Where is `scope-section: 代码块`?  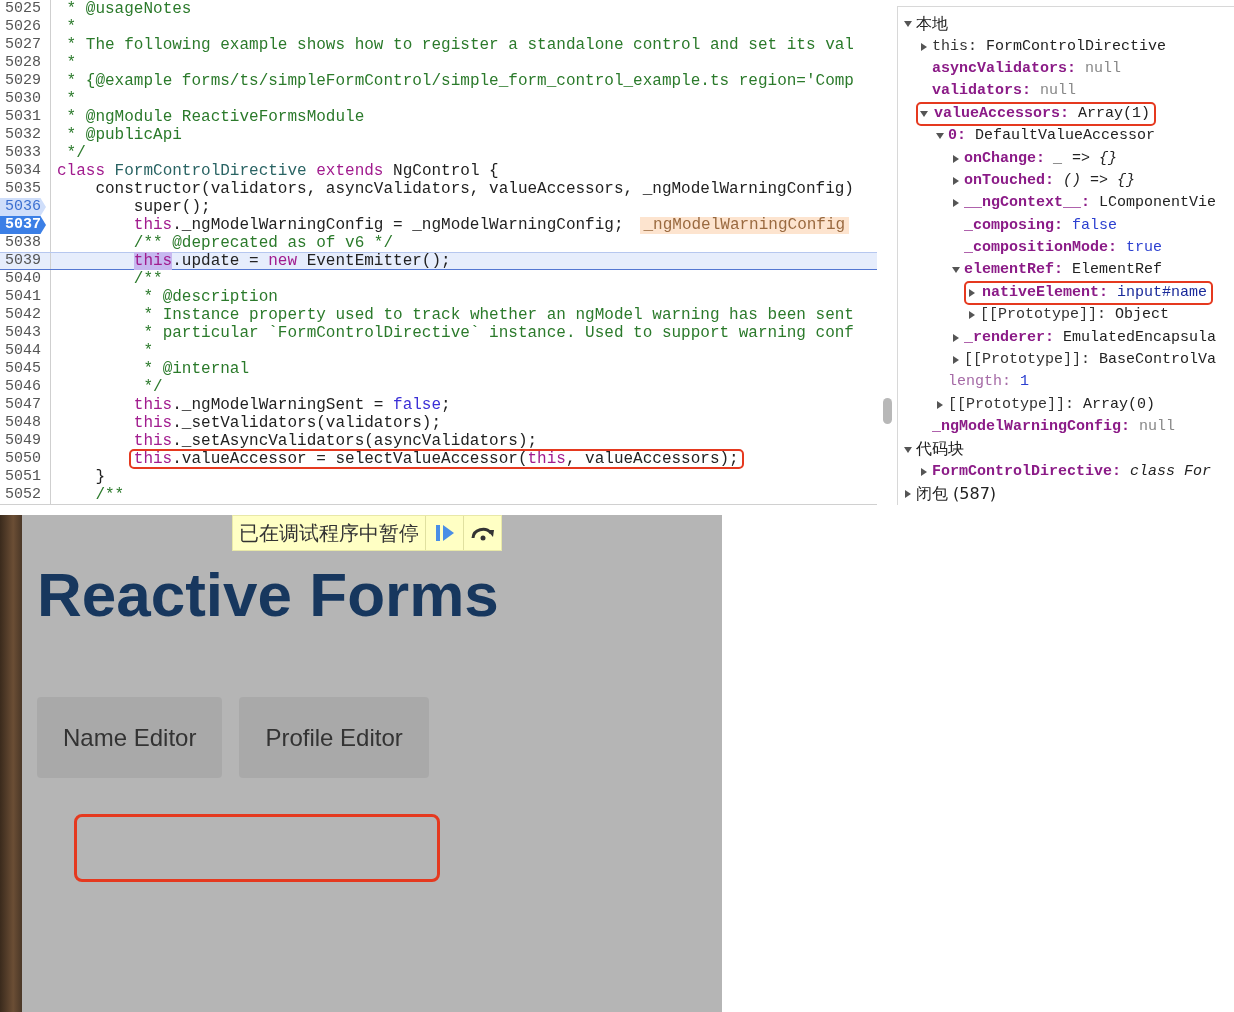
scope-section: 代码块 is located at coordinates (940, 450).